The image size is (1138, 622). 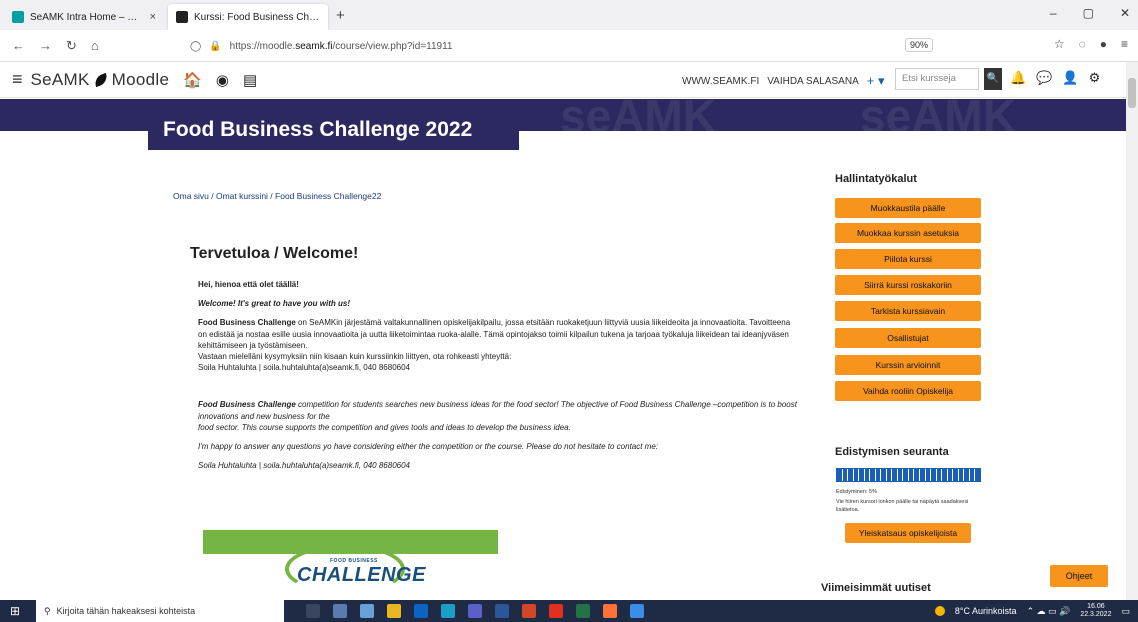 I want to click on task-view-icon, so click(x=313, y=611).